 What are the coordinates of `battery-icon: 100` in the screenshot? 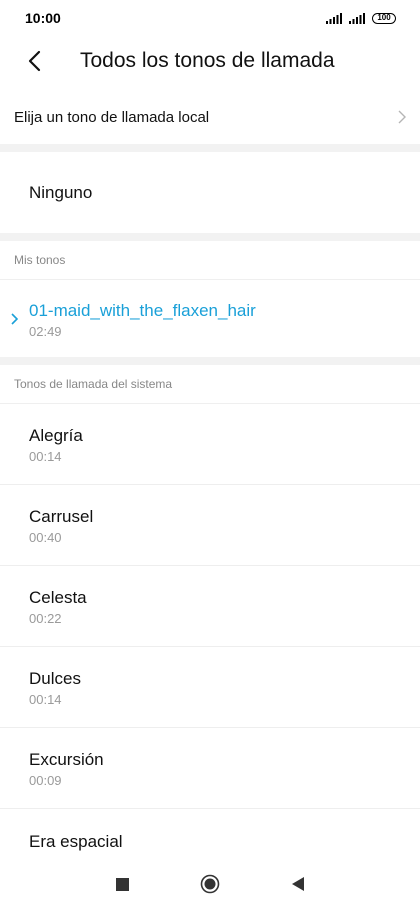 It's located at (384, 18).